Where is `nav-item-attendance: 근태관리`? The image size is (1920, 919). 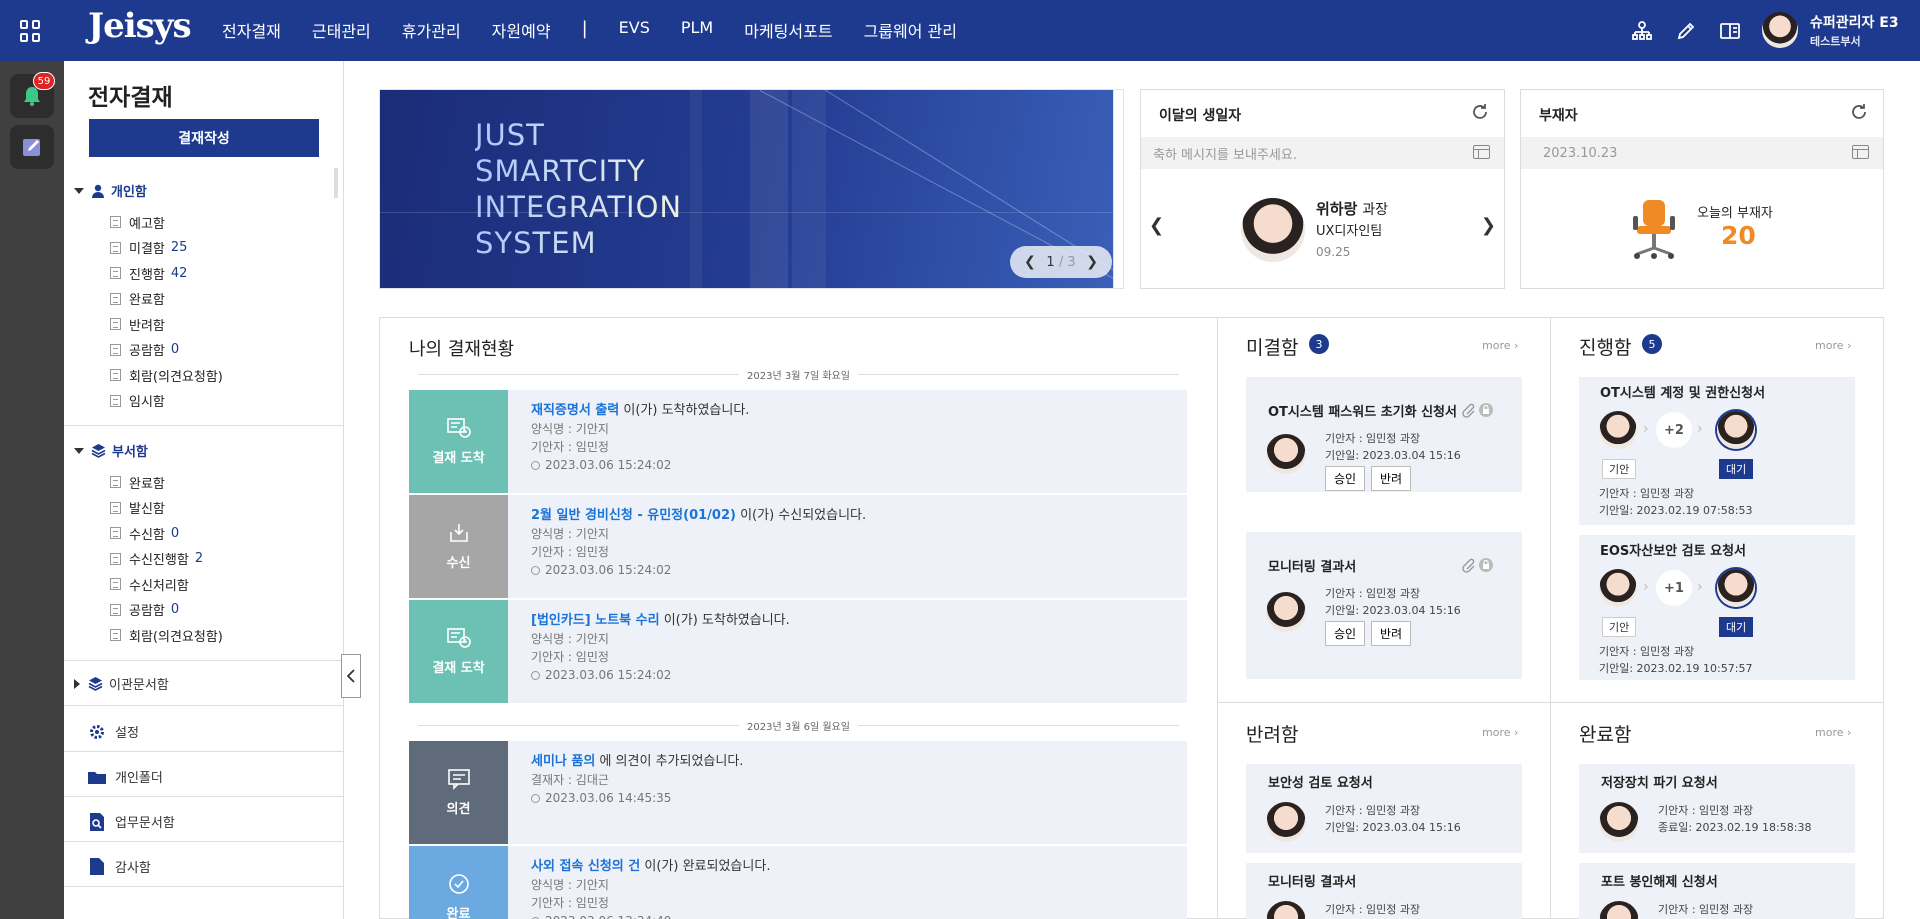 nav-item-attendance: 근태관리 is located at coordinates (341, 30).